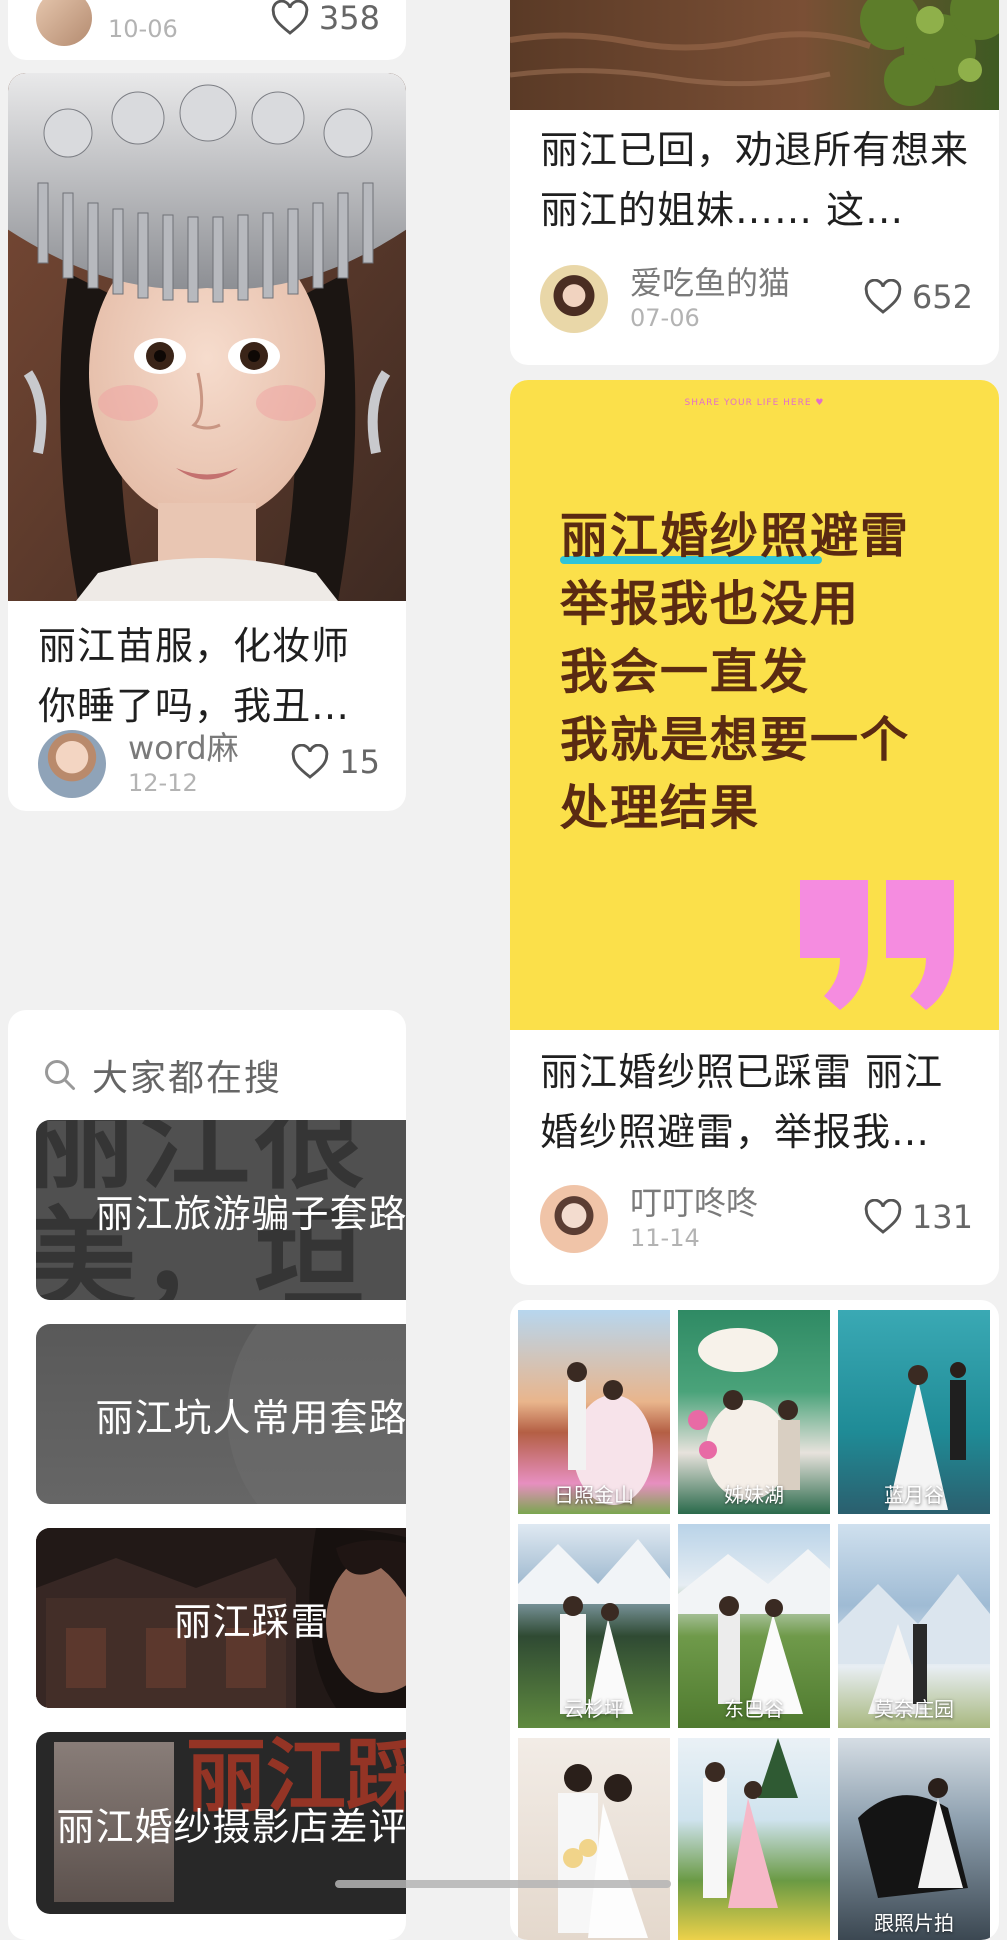 This screenshot has height=1940, width=1007. What do you see at coordinates (685, 672) in the screenshot?
I see `poster-line: 我会一直发` at bounding box center [685, 672].